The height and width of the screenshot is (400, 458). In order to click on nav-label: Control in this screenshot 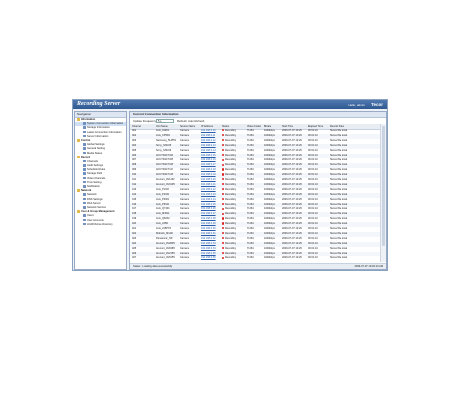, I will do `click(86, 140)`.